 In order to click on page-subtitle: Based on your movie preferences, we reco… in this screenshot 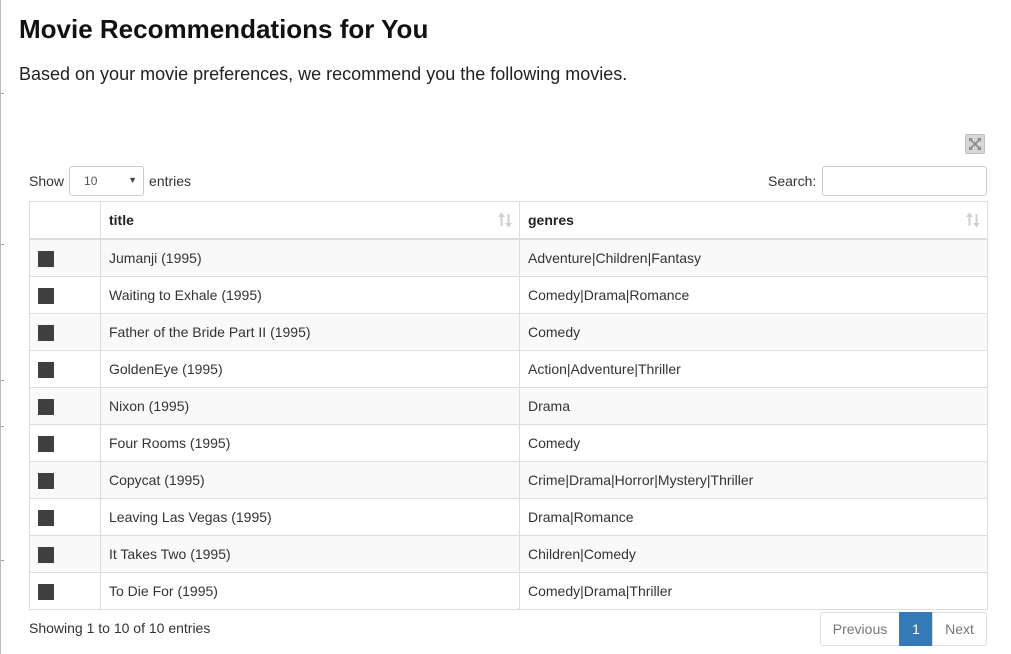, I will do `click(323, 74)`.